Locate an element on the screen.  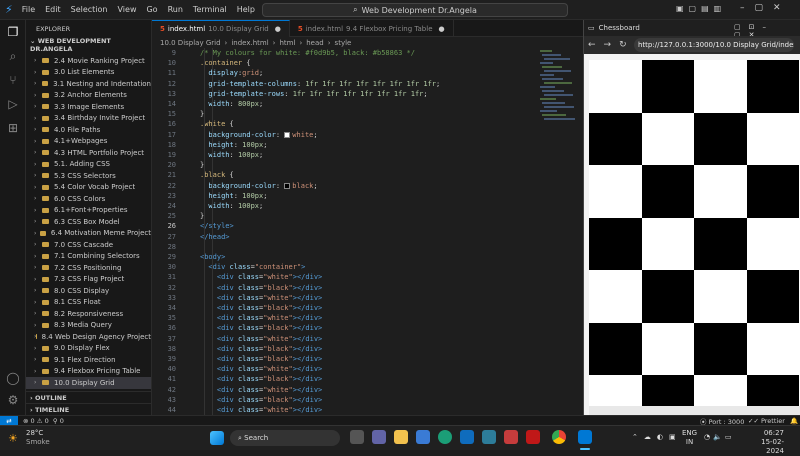
chrome-icon is located at coordinates (559, 437).